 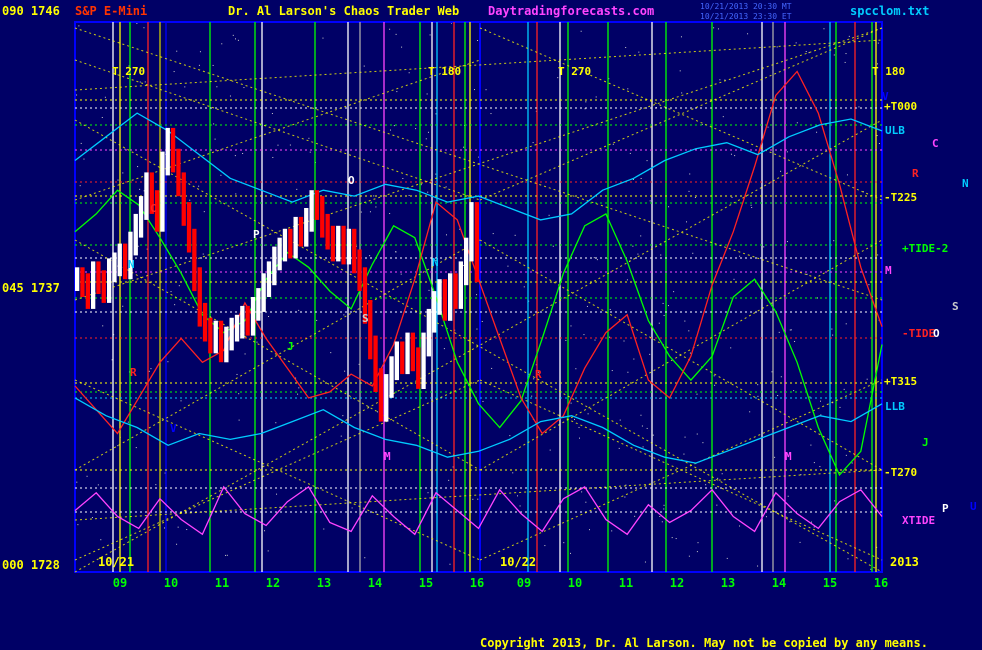 What do you see at coordinates (830, 583) in the screenshot?
I see `x-tick-label: 15` at bounding box center [830, 583].